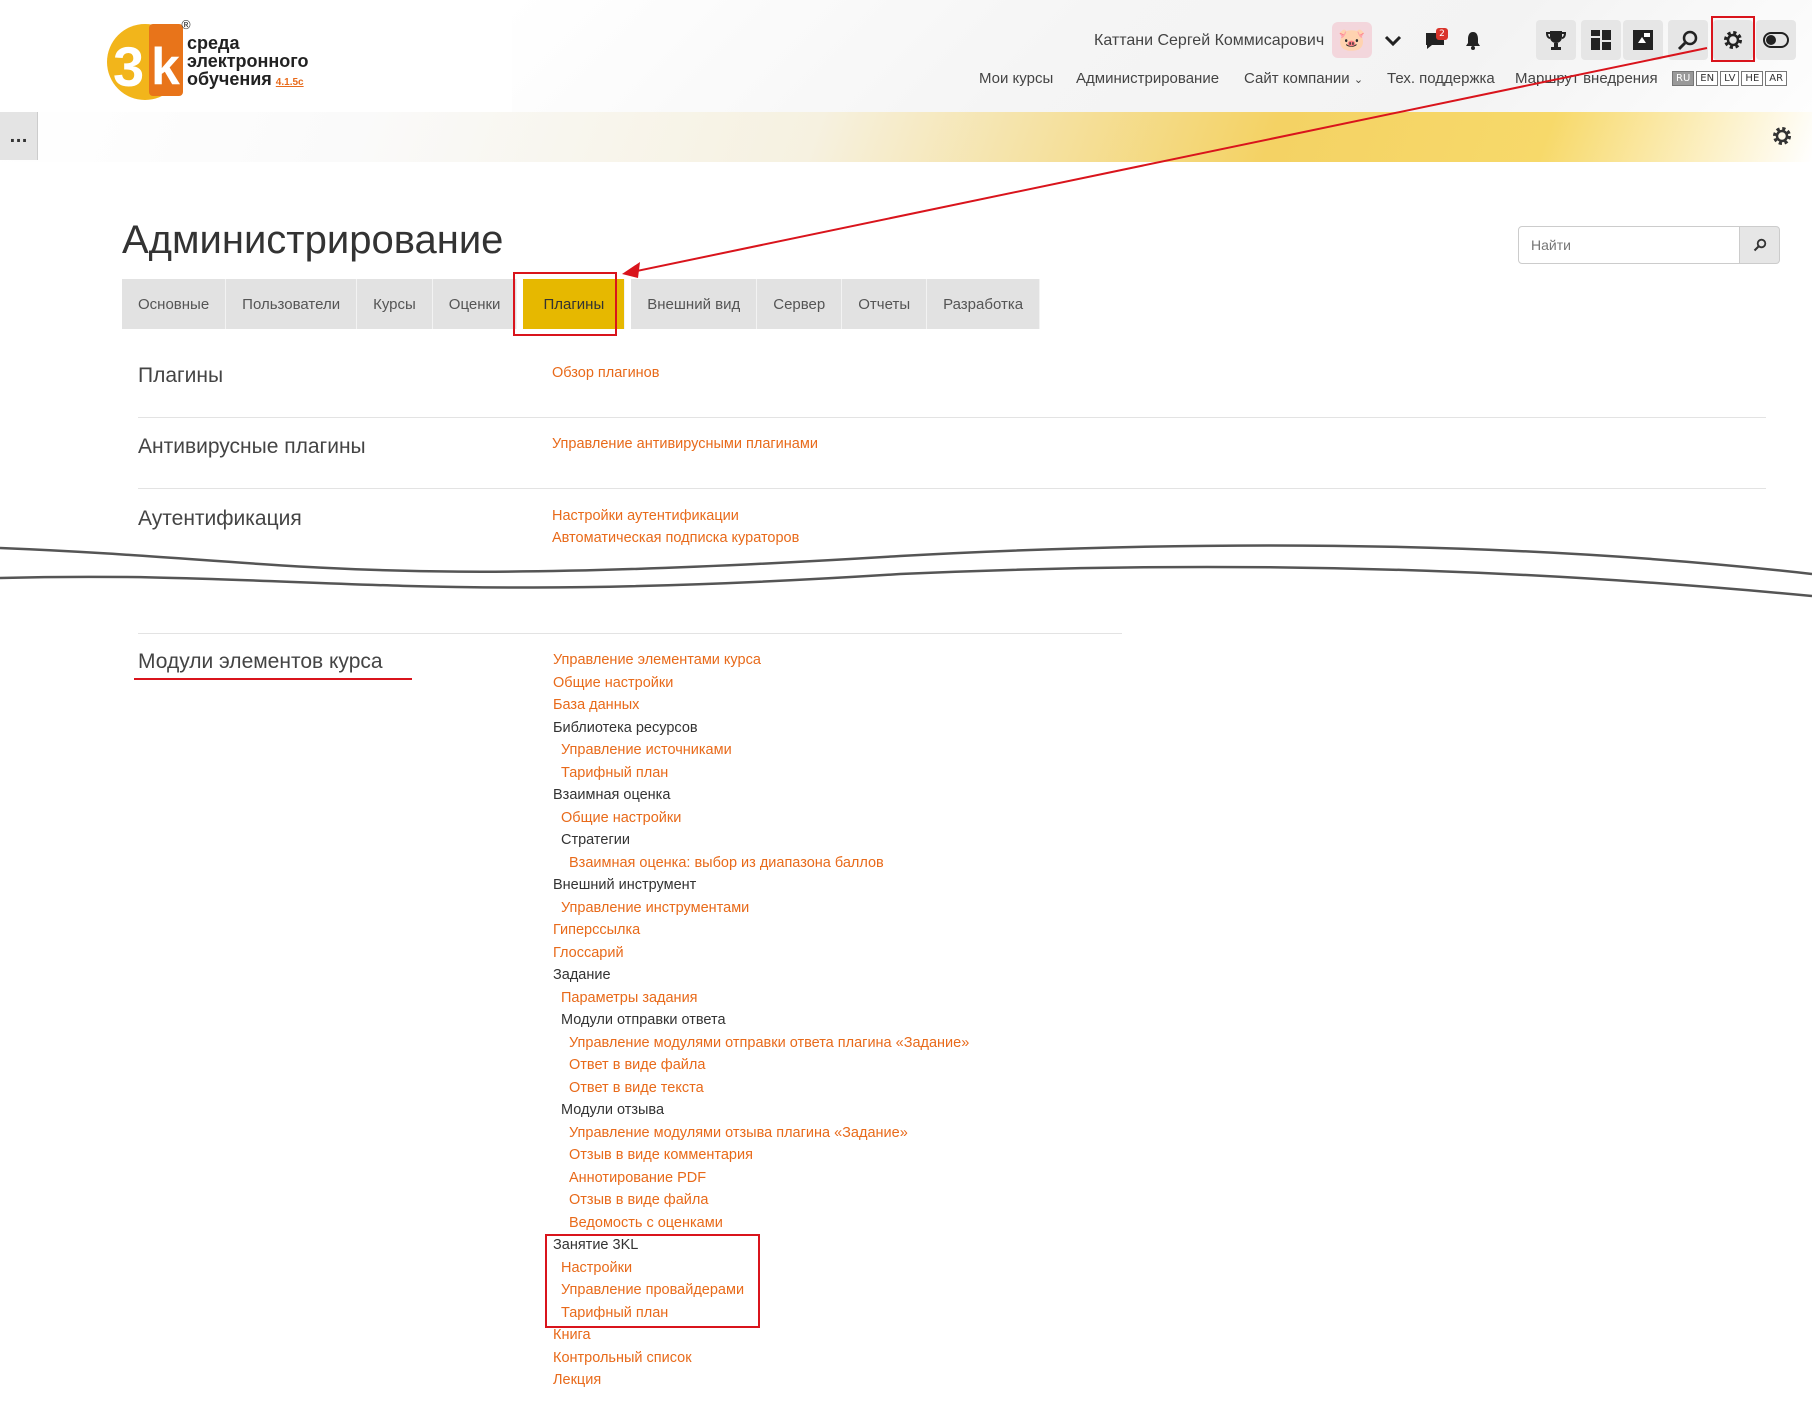 This screenshot has height=1419, width=1812. I want to click on link-manage-sources: Управление источниками, so click(646, 750).